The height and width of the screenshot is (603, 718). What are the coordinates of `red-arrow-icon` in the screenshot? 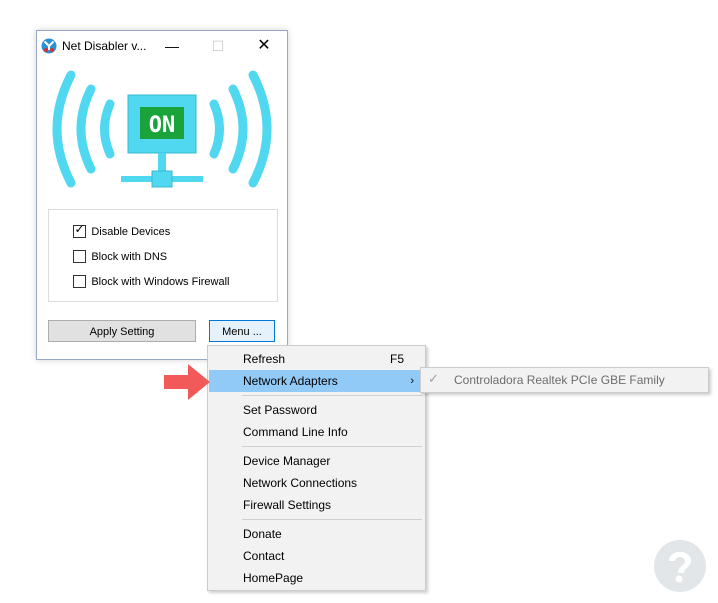 It's located at (187, 382).